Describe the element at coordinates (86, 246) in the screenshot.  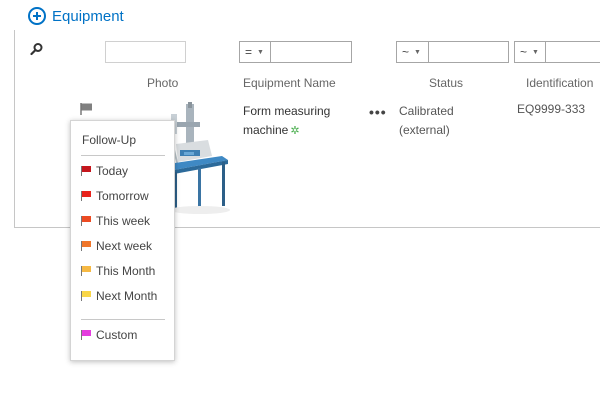
I see `orange-flag-icon` at that location.